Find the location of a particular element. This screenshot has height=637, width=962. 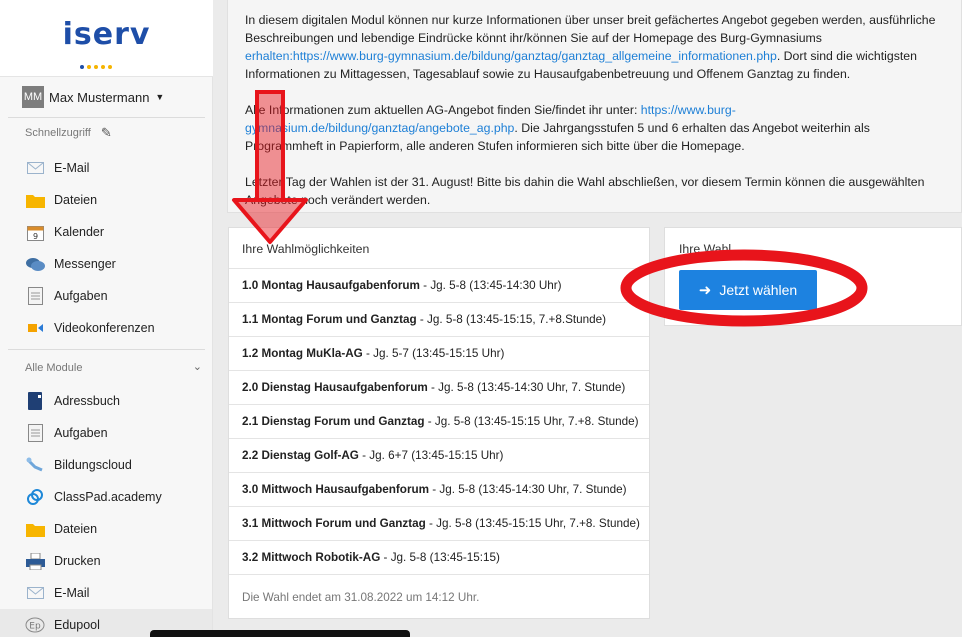

user-name: Max Mustermann is located at coordinates (99, 97).